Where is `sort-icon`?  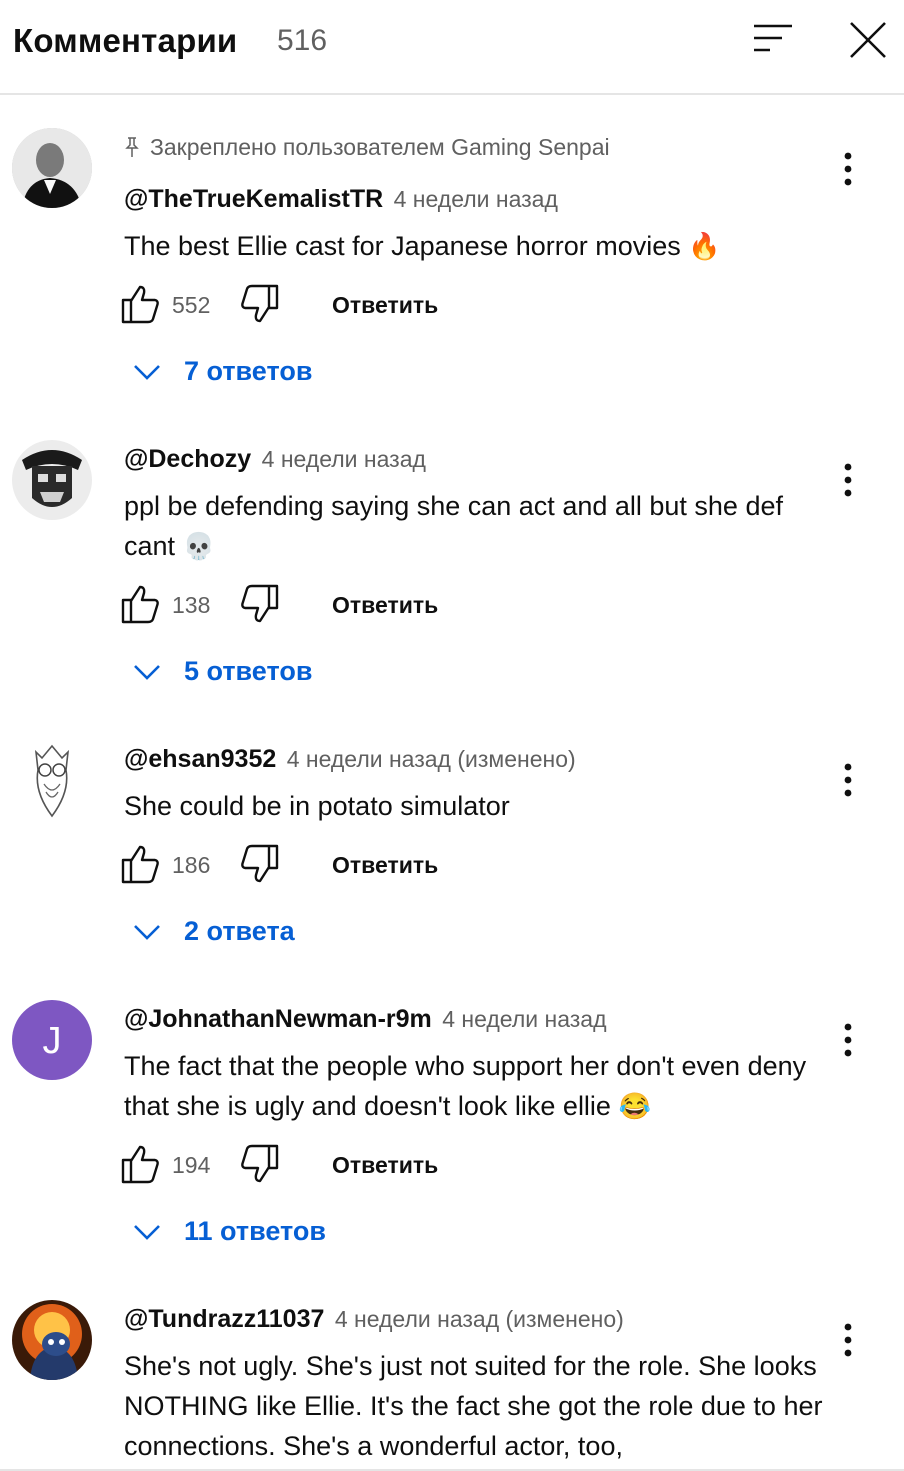 sort-icon is located at coordinates (773, 38).